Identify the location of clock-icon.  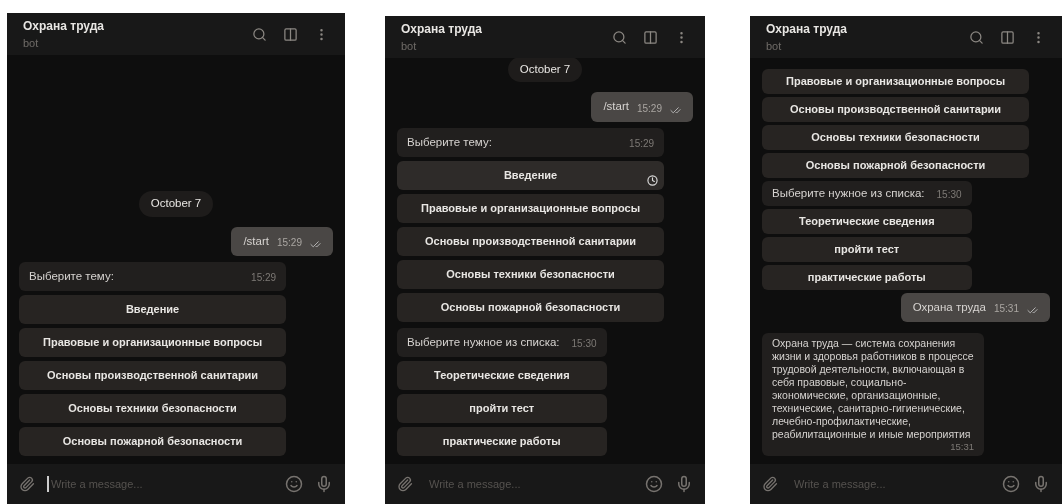
(653, 180).